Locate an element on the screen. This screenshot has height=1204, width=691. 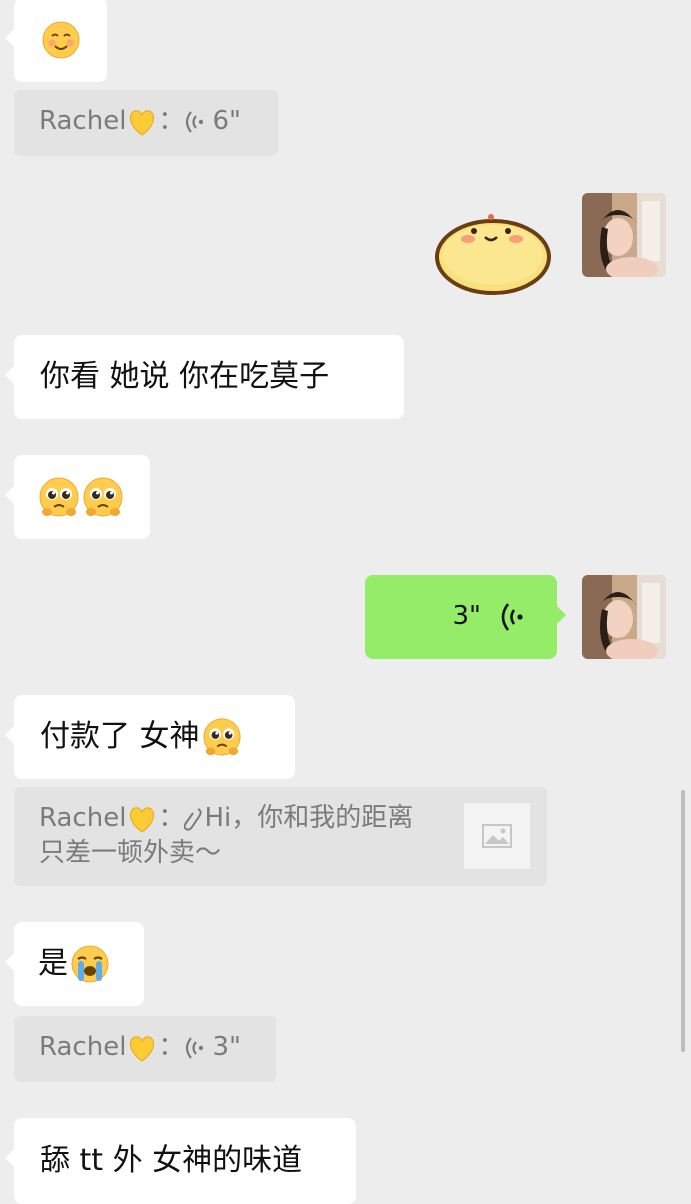
bun-sticker-image is located at coordinates (493, 254).